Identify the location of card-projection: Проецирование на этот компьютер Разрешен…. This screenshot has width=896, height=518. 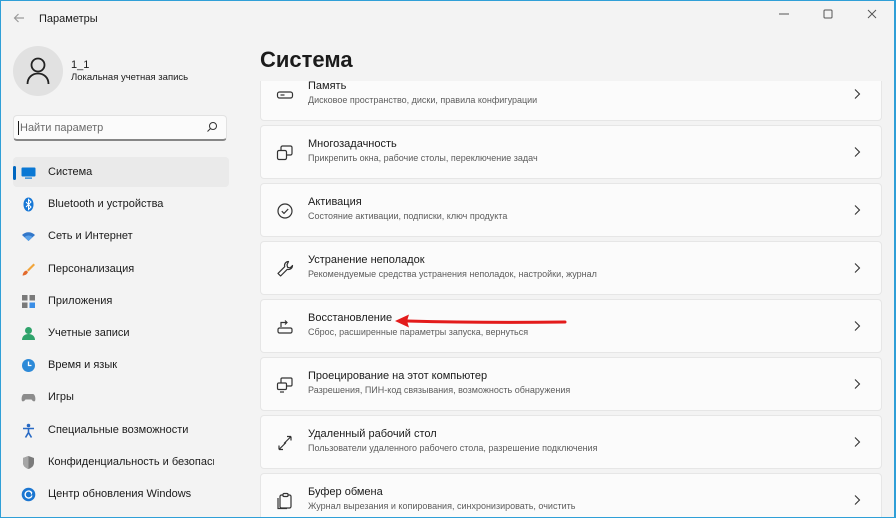
(571, 384).